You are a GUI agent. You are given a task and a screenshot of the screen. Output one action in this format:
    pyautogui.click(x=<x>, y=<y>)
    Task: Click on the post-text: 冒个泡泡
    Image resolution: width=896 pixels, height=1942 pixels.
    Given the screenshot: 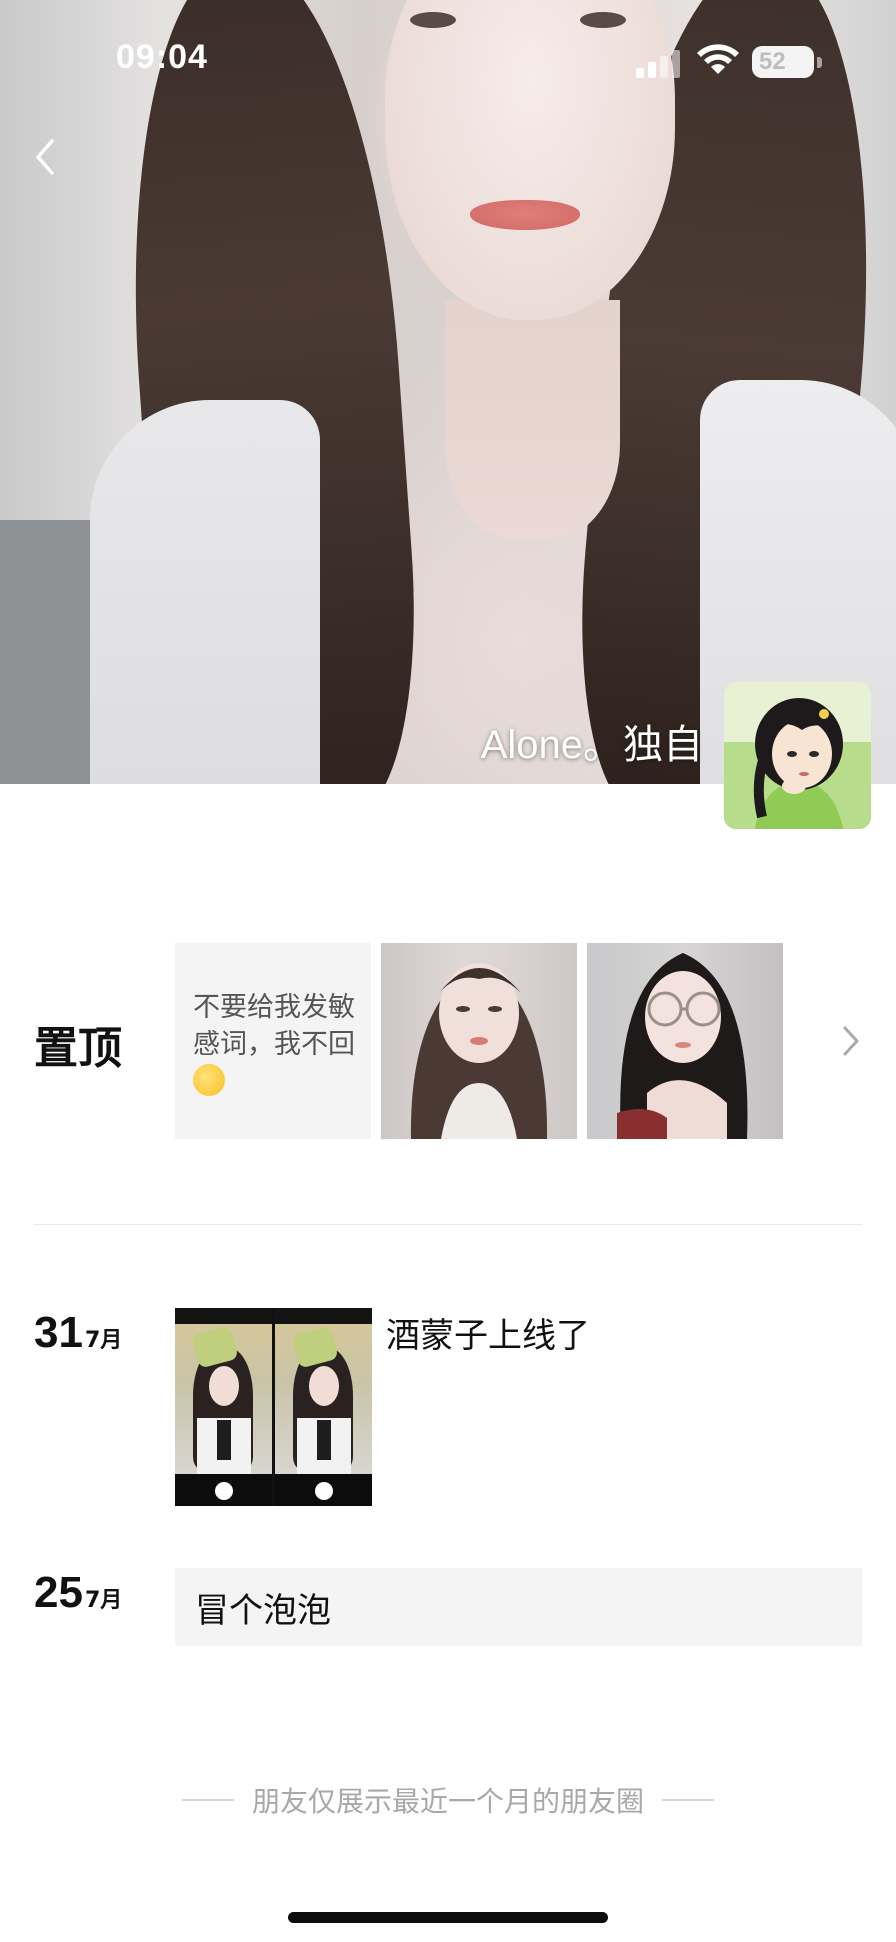 What is the action you would take?
    pyautogui.click(x=263, y=1610)
    